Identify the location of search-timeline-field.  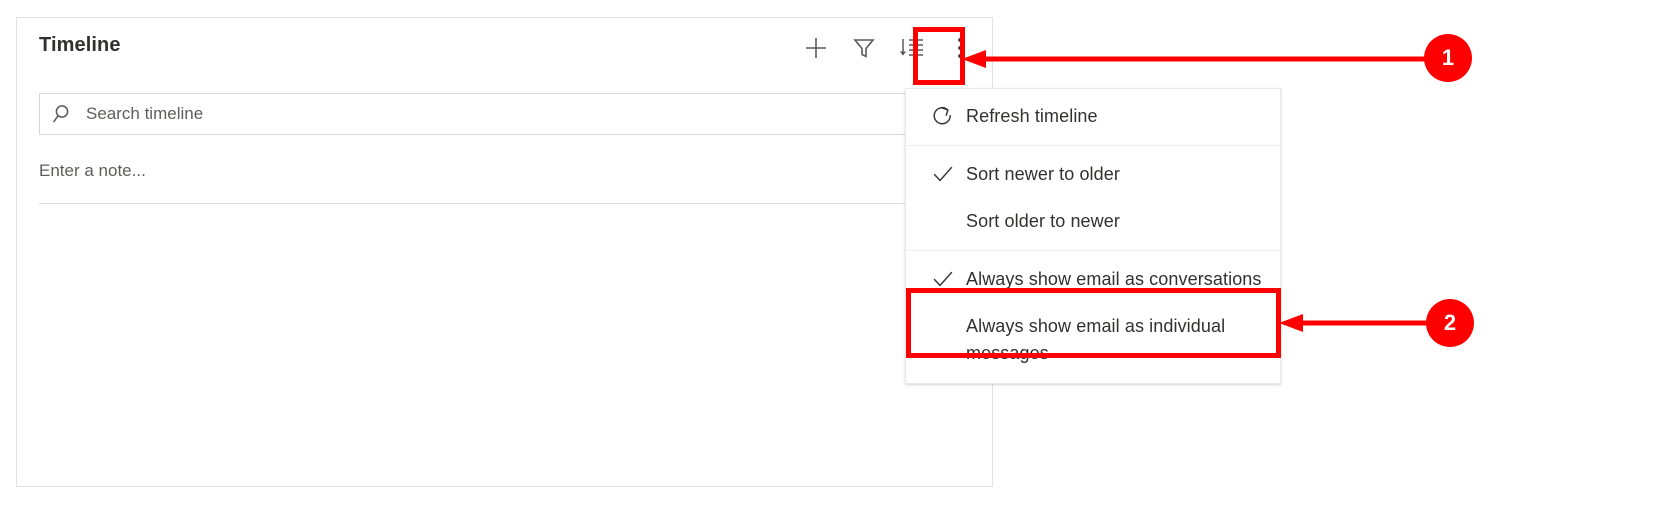
(505, 114).